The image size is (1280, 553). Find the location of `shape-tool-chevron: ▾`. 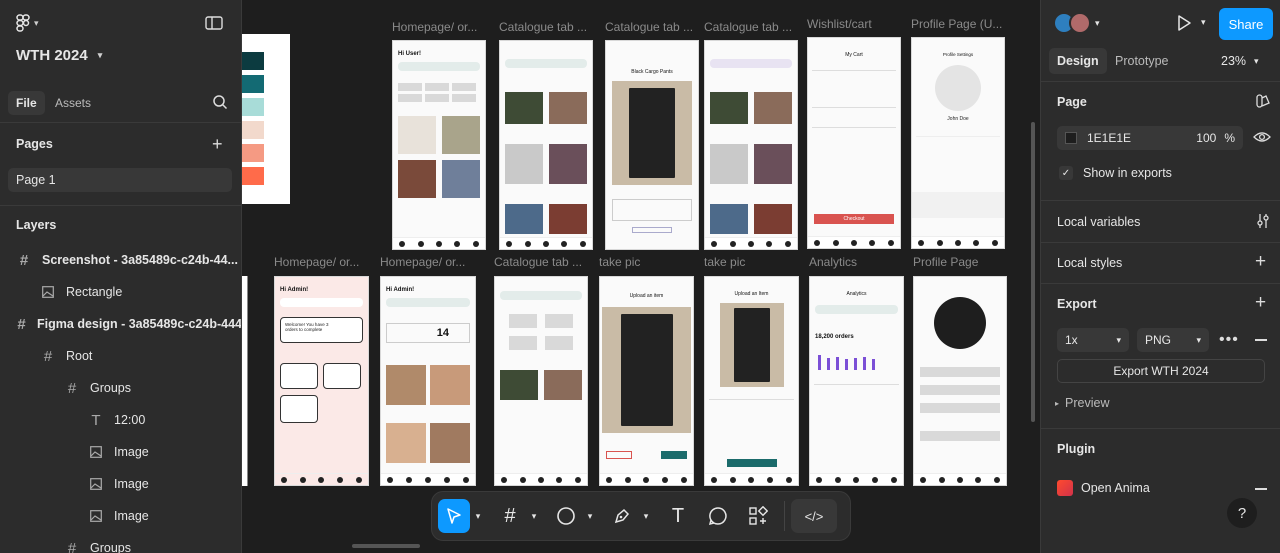

shape-tool-chevron: ▾ is located at coordinates (590, 516).